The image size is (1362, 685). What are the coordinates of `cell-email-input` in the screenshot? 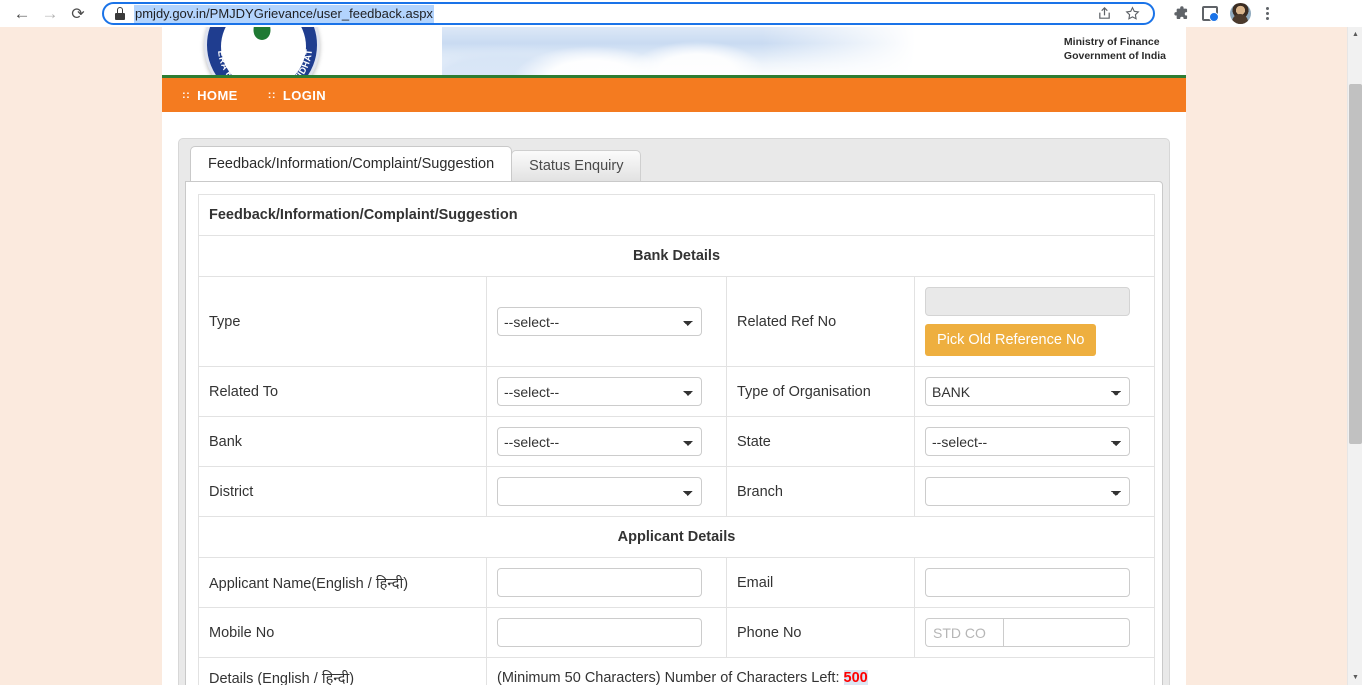 It's located at (1034, 582).